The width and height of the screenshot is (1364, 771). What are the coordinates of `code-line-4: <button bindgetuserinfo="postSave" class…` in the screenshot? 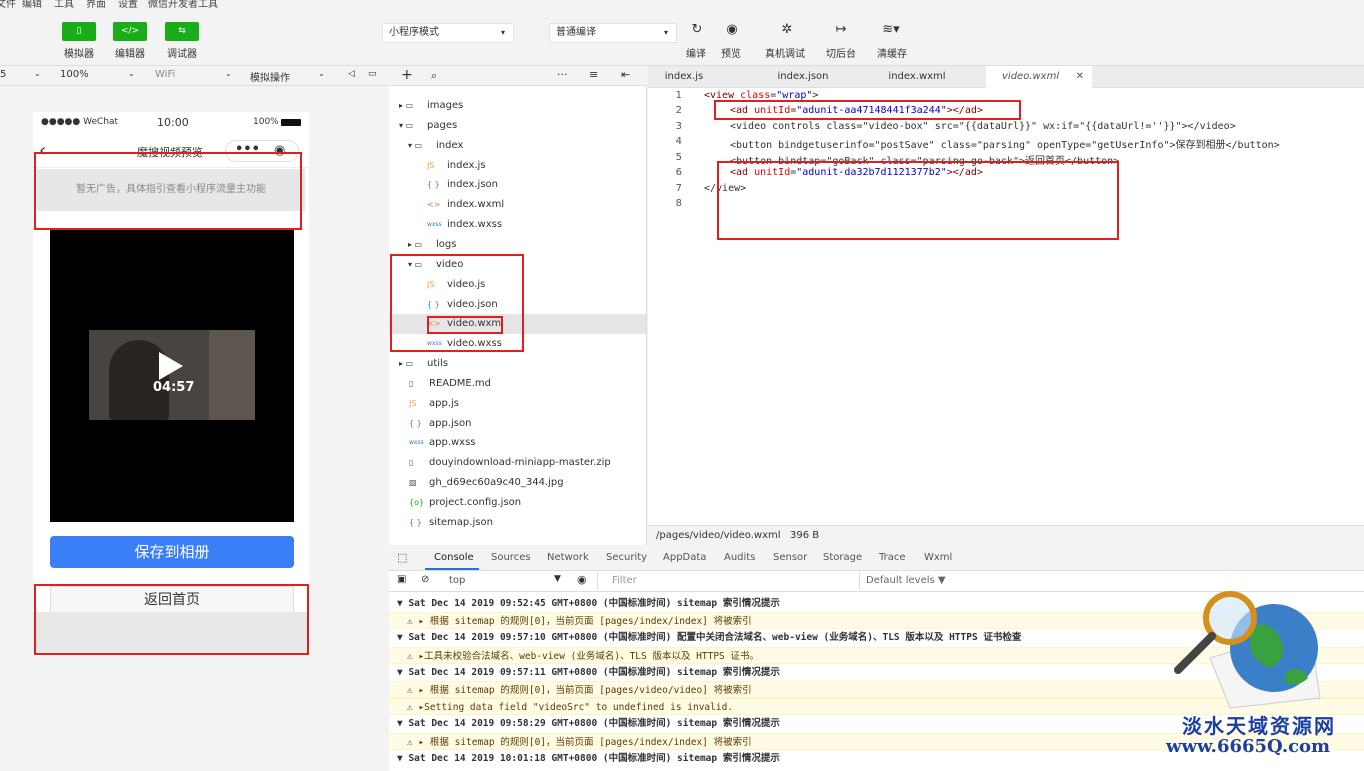 It's located at (1005, 145).